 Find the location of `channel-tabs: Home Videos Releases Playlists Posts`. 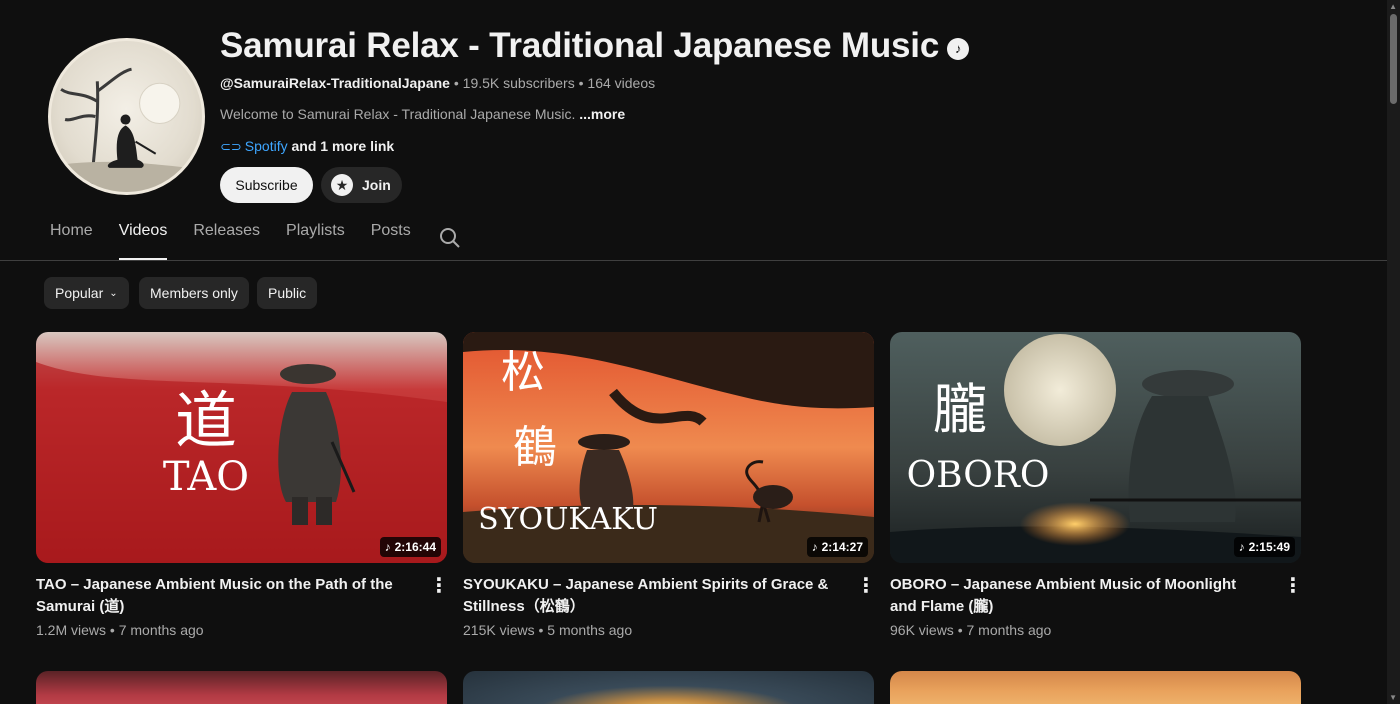

channel-tabs: Home Videos Releases Playlists Posts is located at coordinates (243, 241).